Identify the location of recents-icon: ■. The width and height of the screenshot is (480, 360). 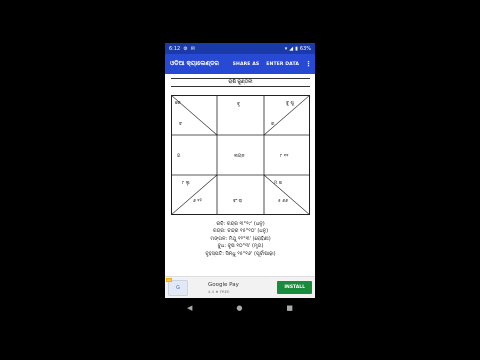
(289, 308).